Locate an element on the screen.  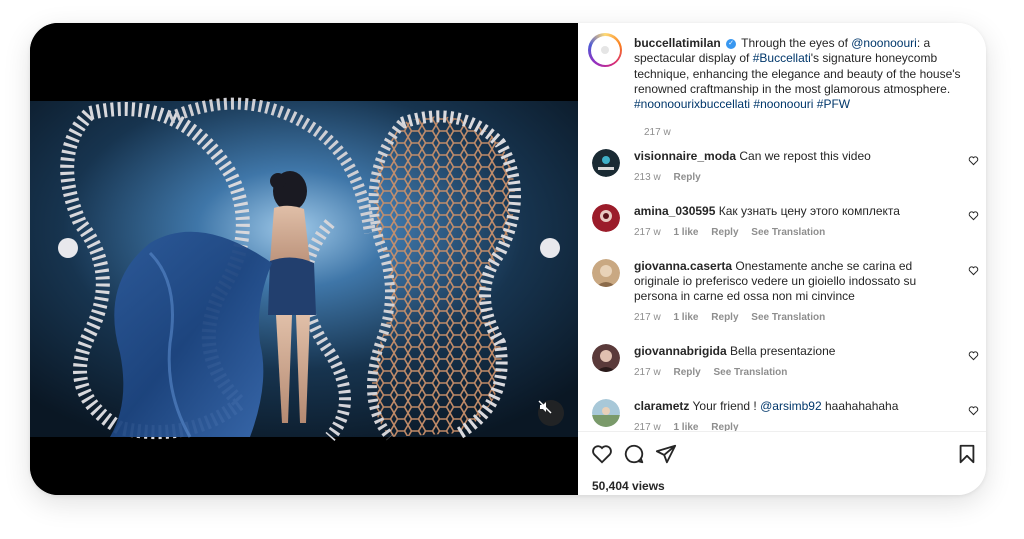
views-count: 50,404 views is located at coordinates (628, 486).